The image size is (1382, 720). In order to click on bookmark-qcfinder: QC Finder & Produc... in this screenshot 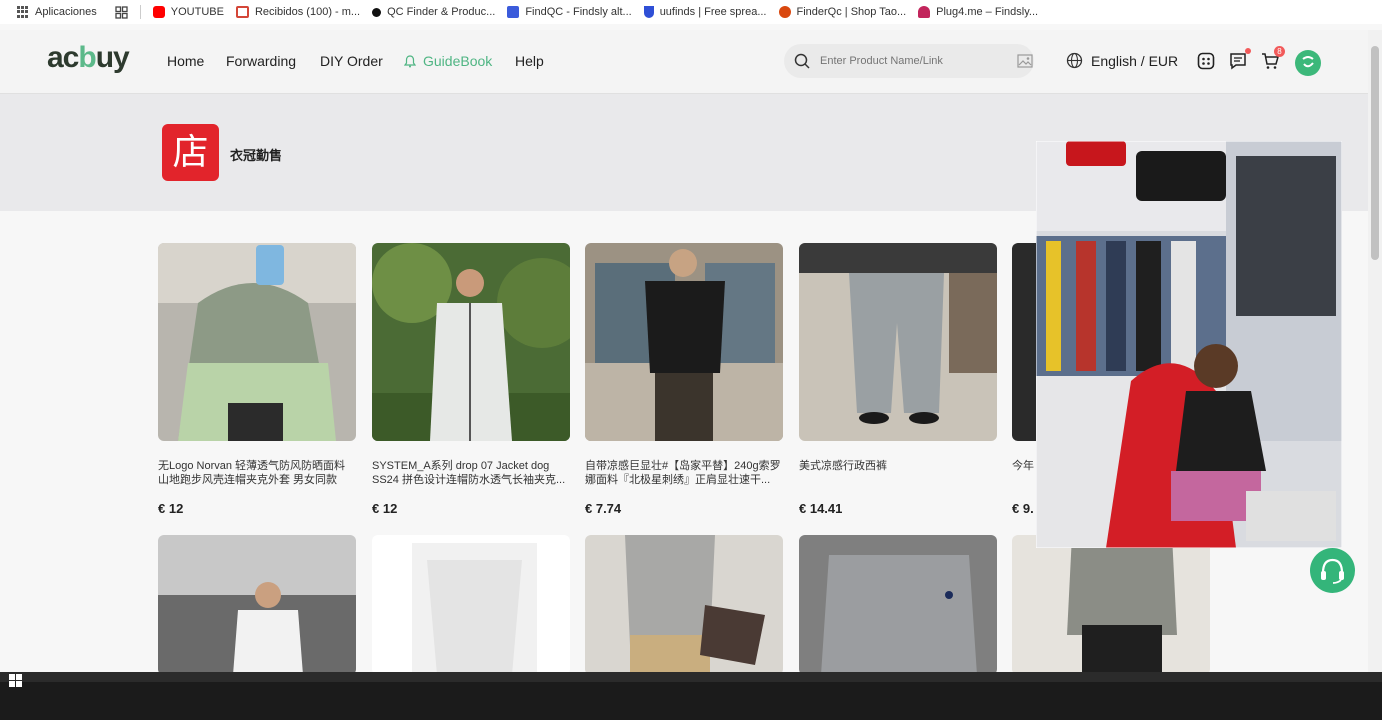, I will do `click(433, 12)`.